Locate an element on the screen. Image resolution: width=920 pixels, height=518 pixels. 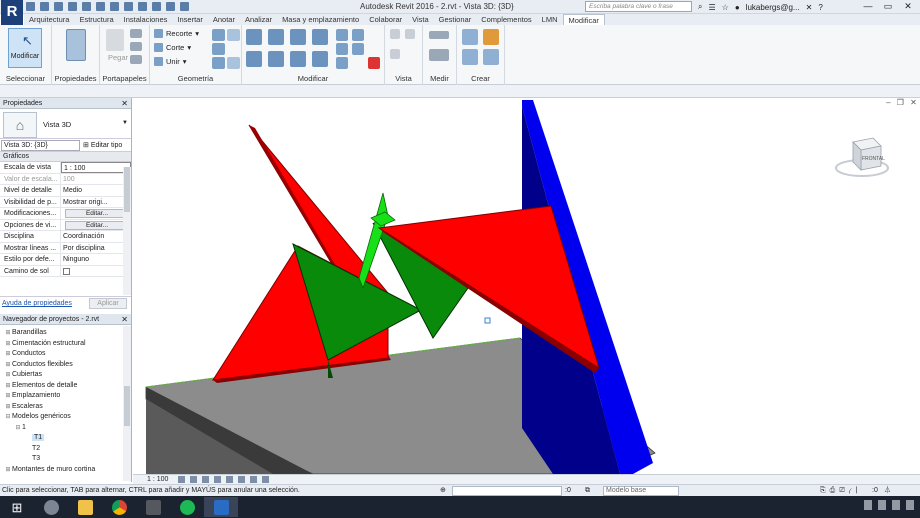
undo-icon is located at coordinates (58, 6).